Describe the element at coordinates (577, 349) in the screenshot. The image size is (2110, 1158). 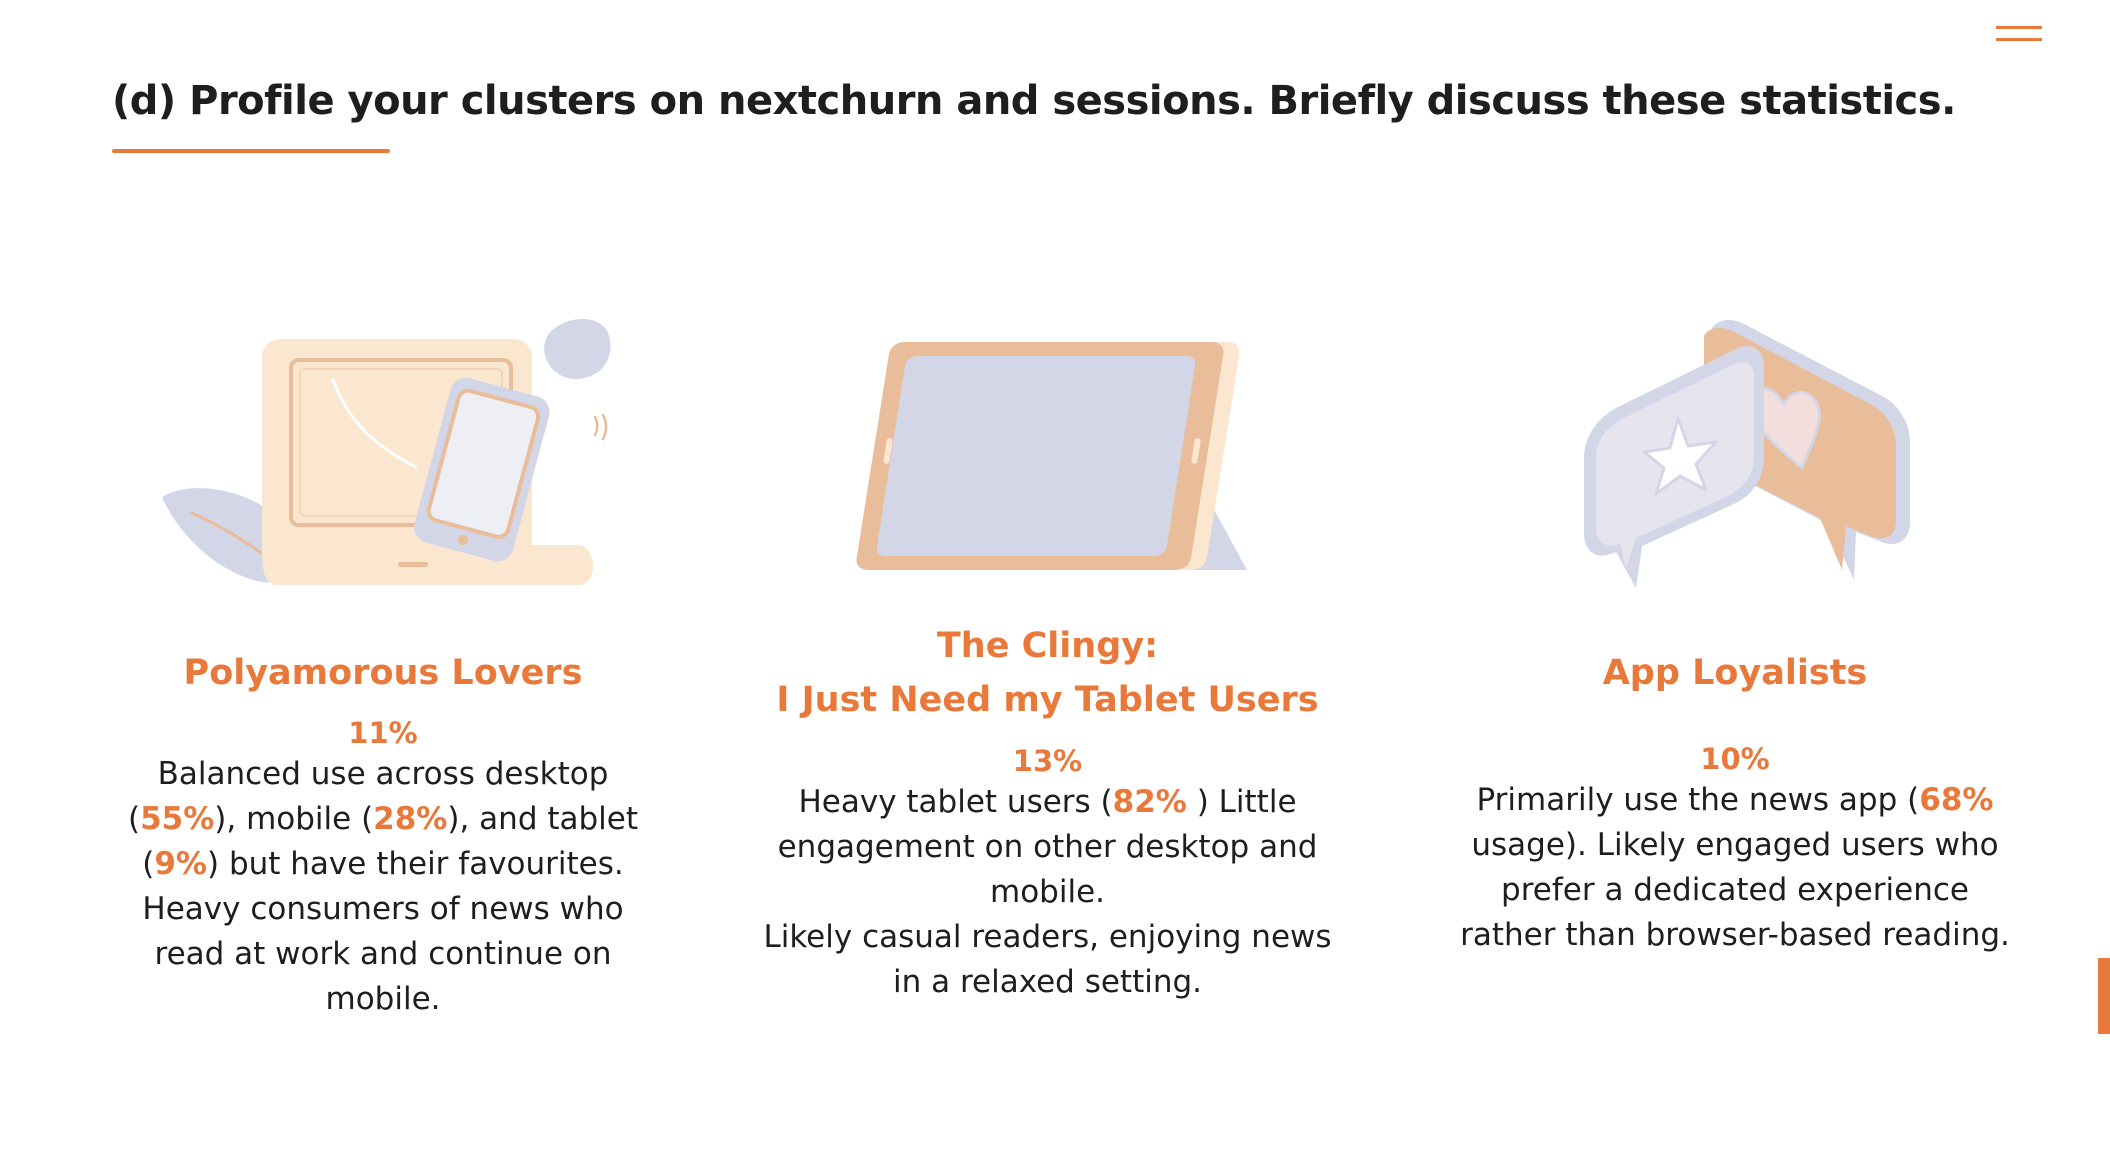
I see `blob-shape` at that location.